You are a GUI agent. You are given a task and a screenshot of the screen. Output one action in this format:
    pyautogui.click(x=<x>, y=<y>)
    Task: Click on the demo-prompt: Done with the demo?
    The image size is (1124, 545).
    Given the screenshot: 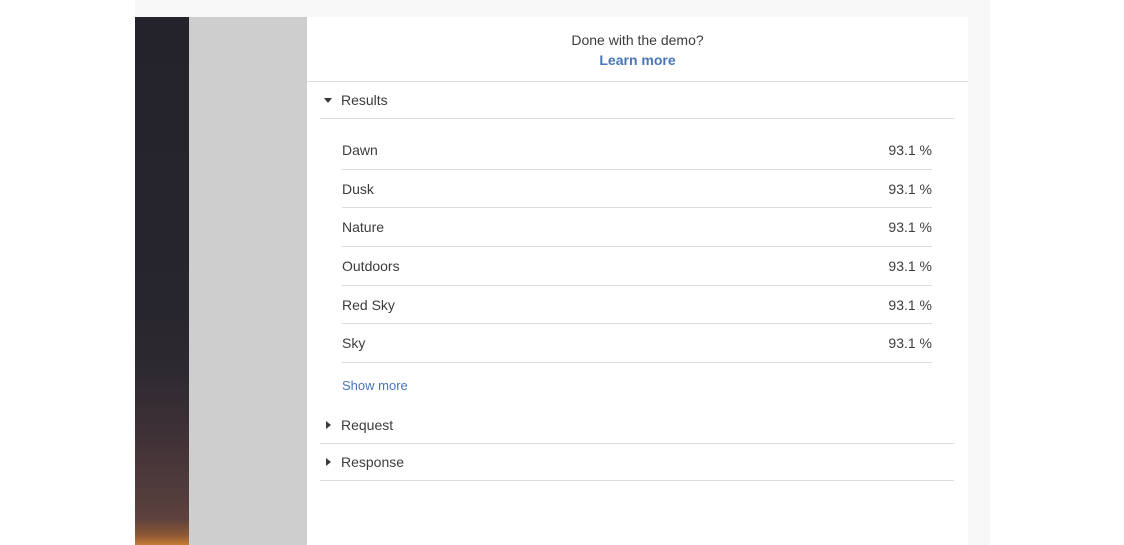 What is the action you would take?
    pyautogui.click(x=637, y=40)
    